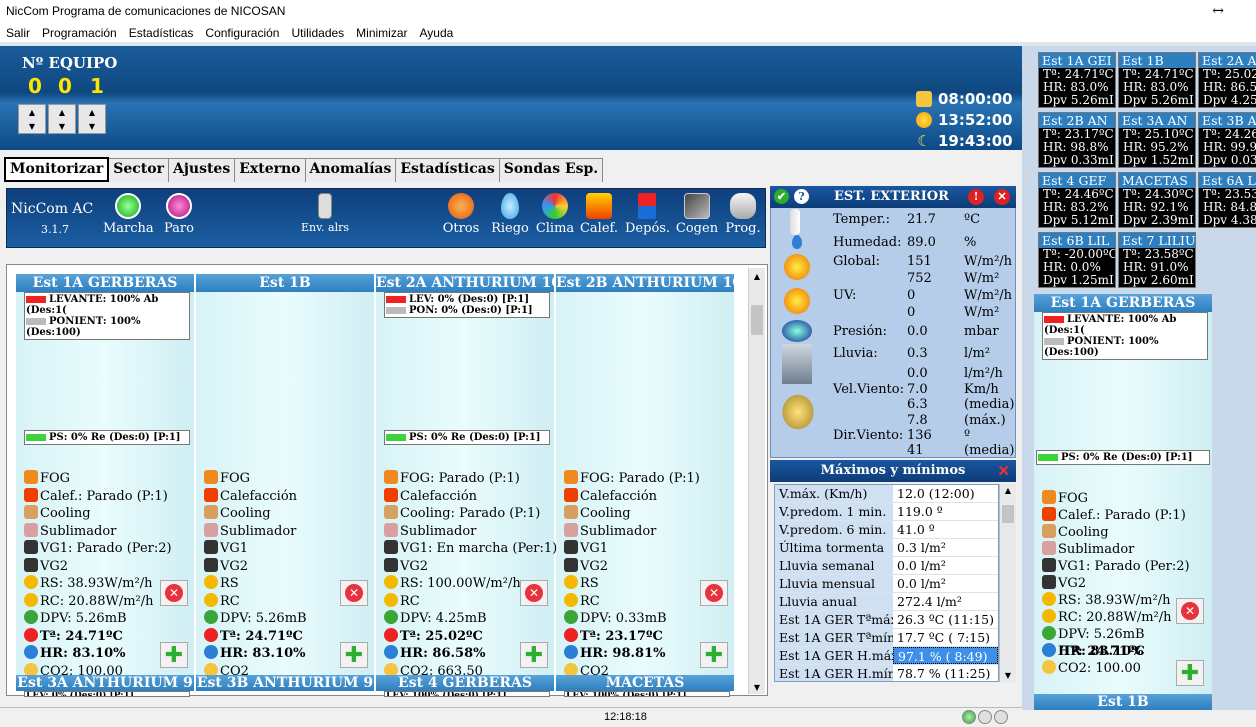 The height and width of the screenshot is (727, 1256). Describe the element at coordinates (179, 214) in the screenshot. I see `paro-button: Paro` at that location.